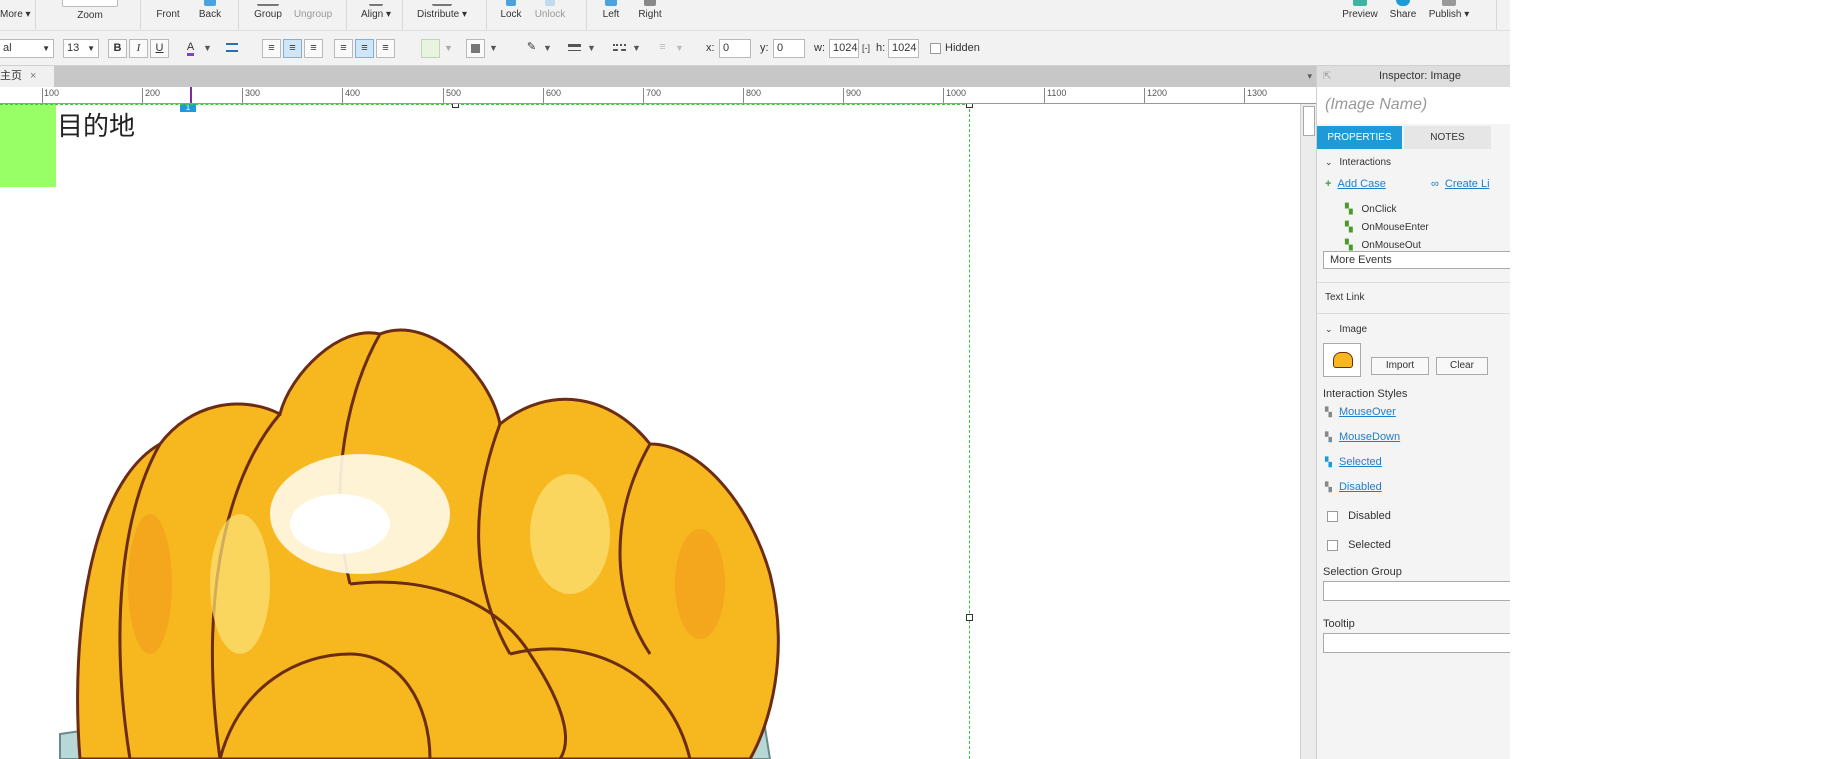  I want to click on valign-middle-button: ≡, so click(364, 48).